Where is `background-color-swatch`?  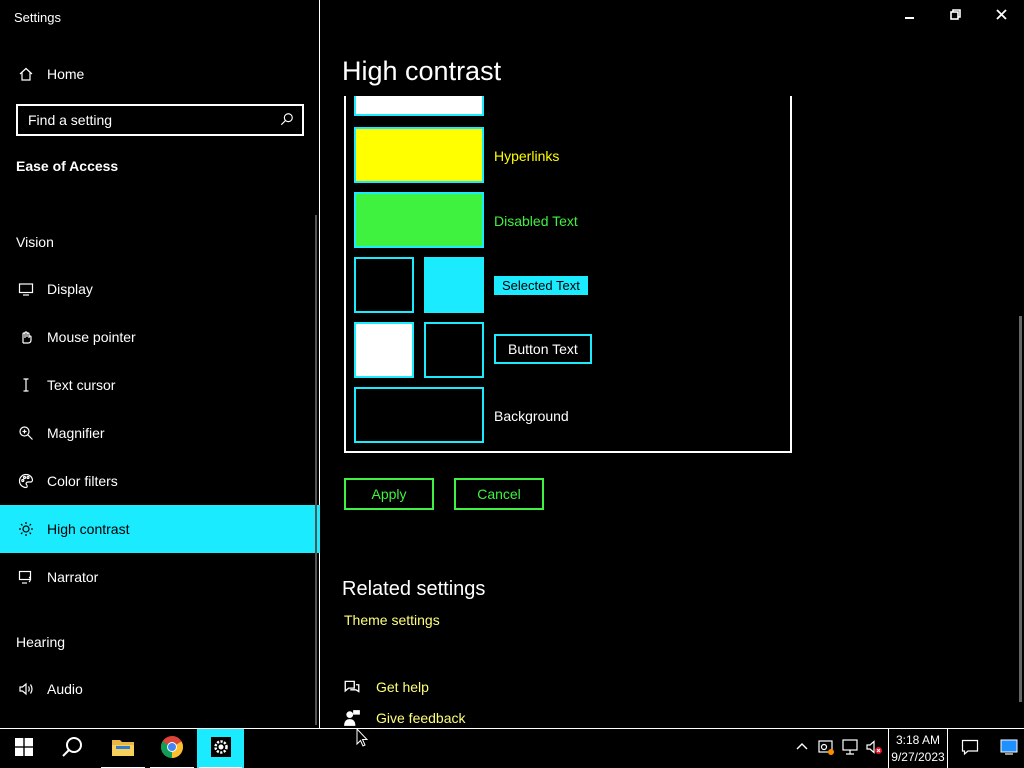
background-color-swatch is located at coordinates (419, 415).